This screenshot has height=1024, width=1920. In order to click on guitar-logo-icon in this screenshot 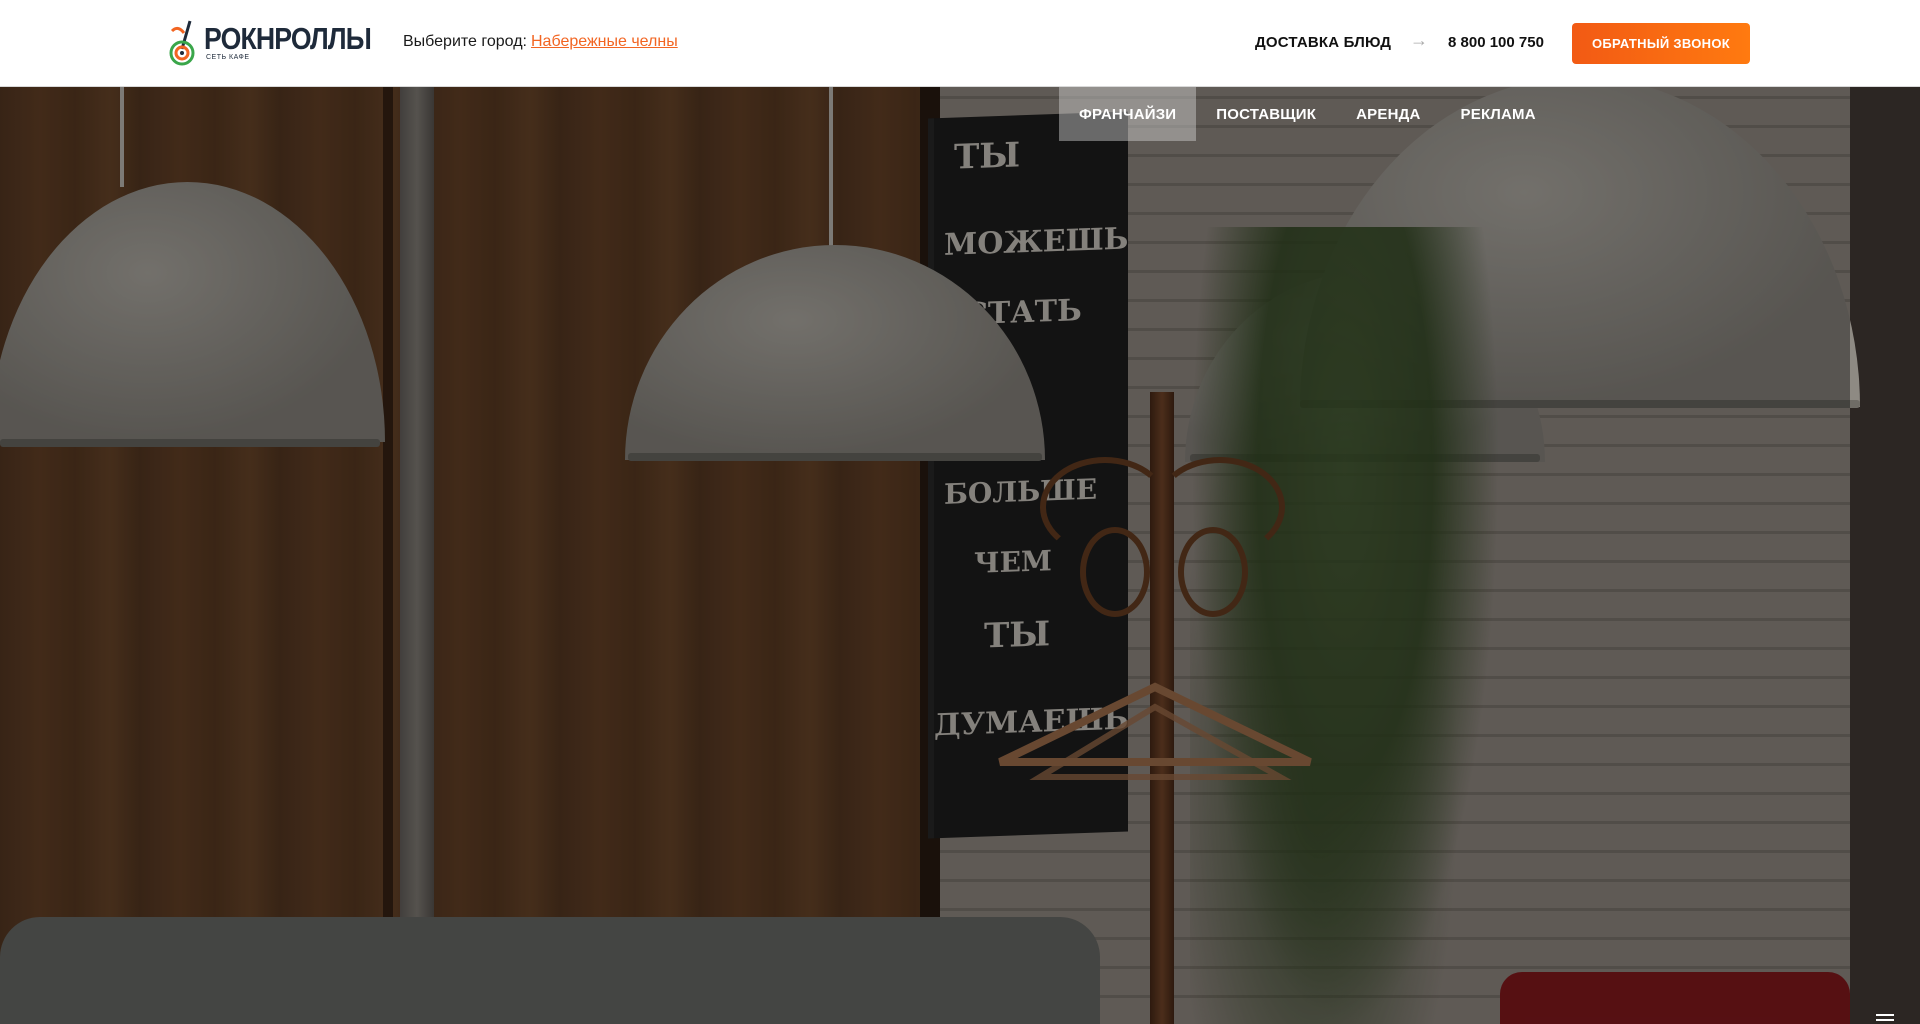, I will do `click(184, 43)`.